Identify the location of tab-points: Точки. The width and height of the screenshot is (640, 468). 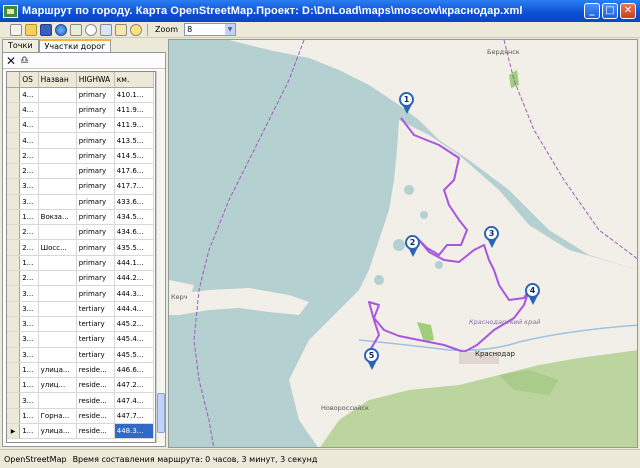
(20, 45).